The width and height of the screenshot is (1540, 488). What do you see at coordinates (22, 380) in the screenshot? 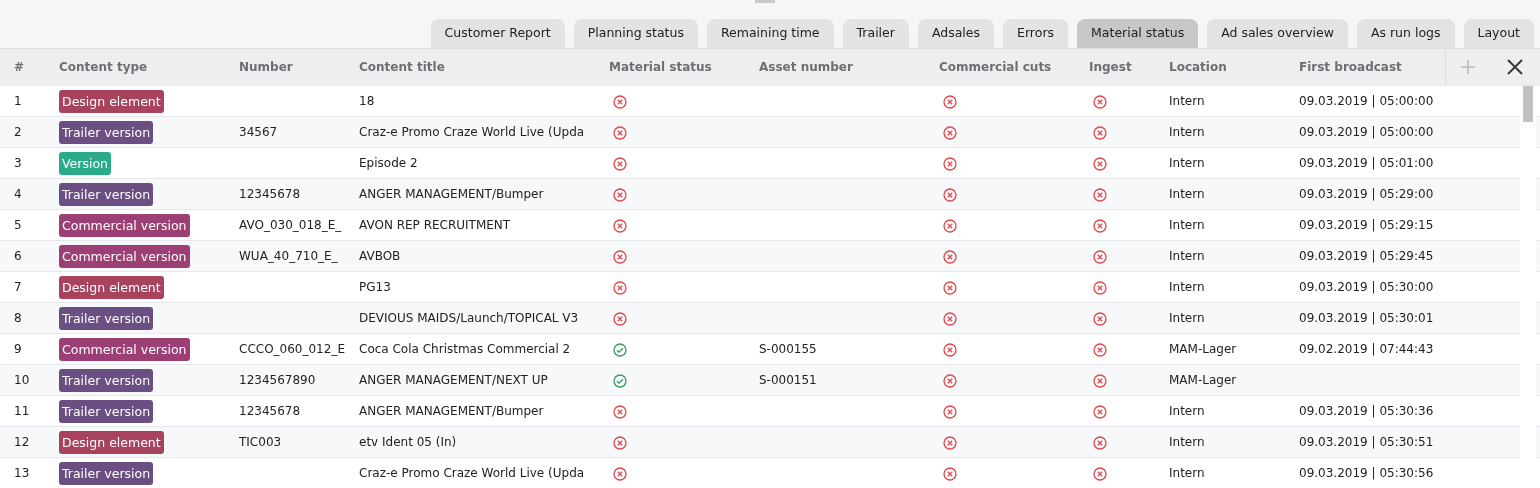
I see `table-cell: 10` at bounding box center [22, 380].